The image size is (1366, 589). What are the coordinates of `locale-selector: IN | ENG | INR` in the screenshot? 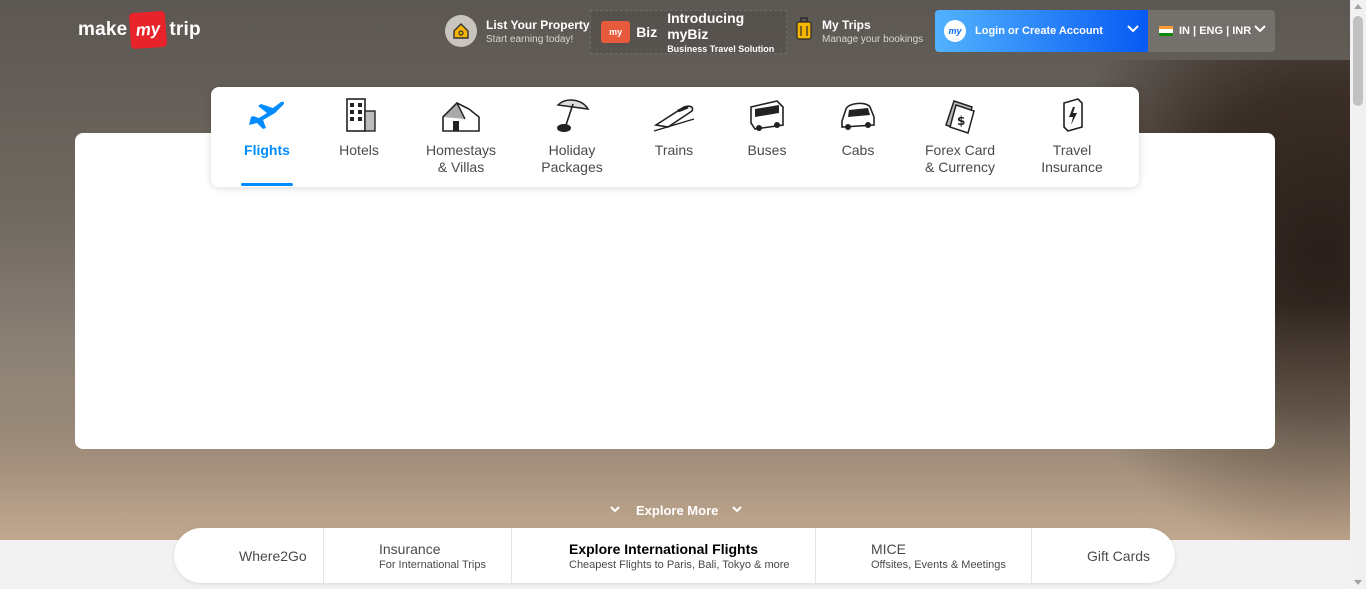 It's located at (1211, 31).